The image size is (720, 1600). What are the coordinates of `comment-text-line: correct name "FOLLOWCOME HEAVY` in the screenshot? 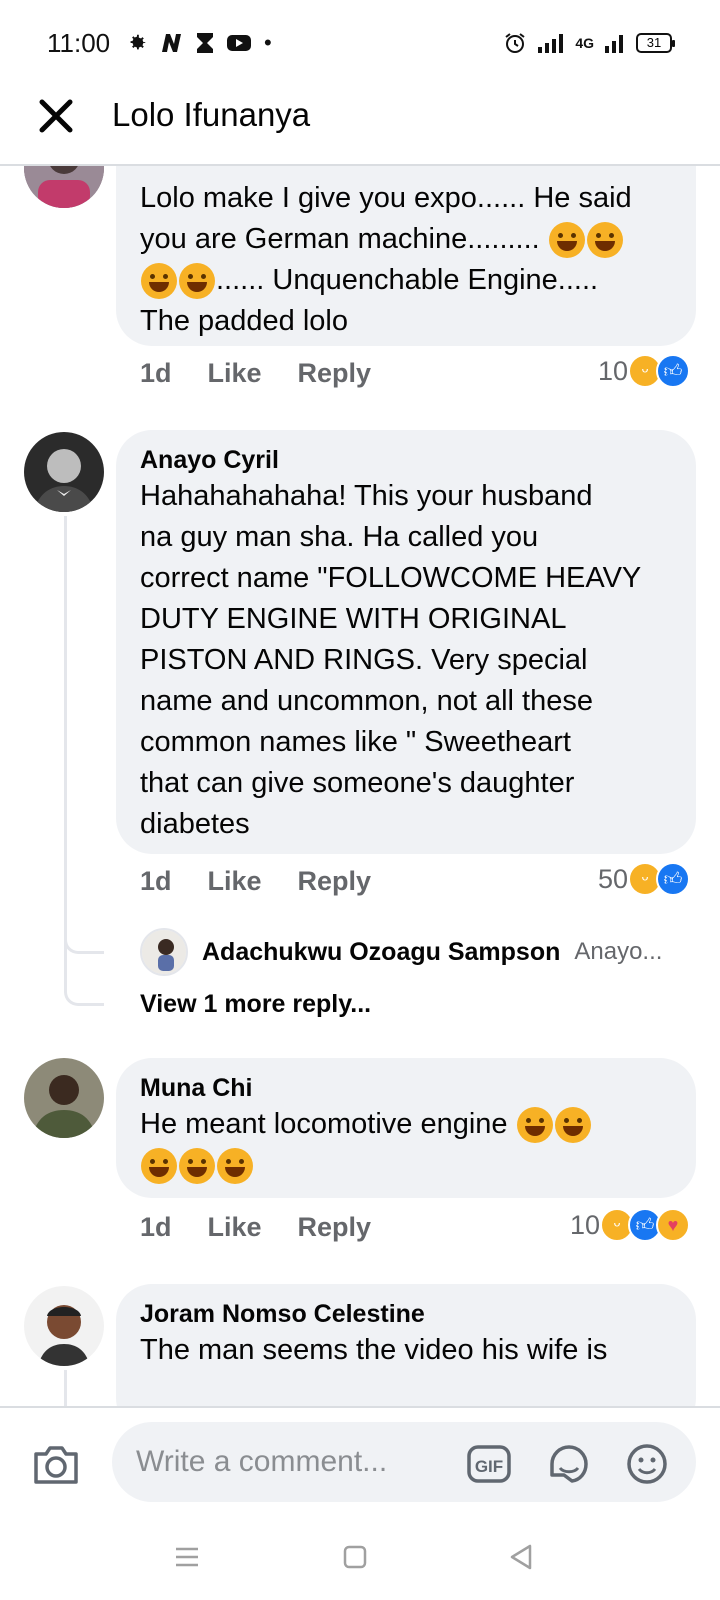 It's located at (391, 578).